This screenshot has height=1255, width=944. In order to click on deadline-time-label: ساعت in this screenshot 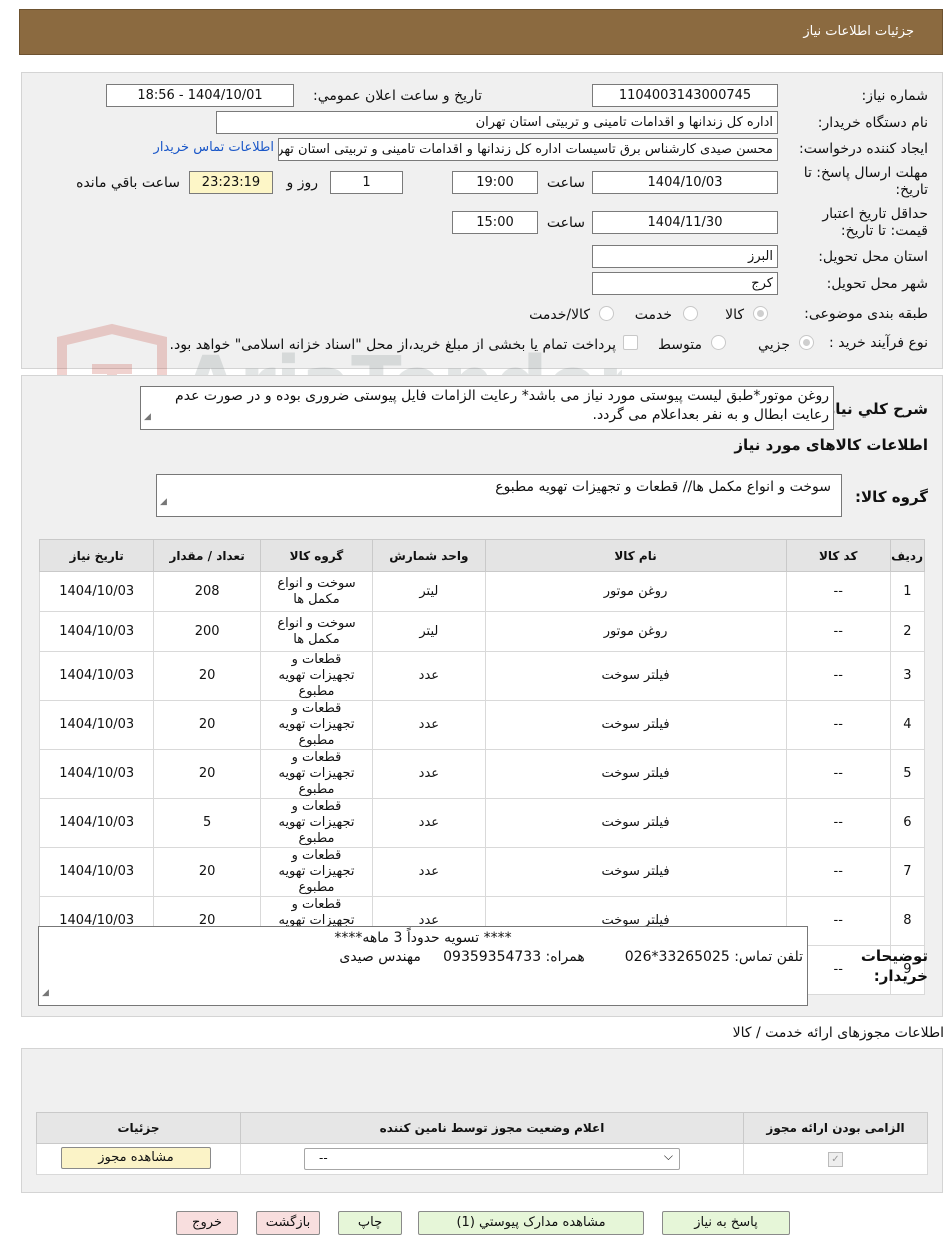, I will do `click(565, 183)`.